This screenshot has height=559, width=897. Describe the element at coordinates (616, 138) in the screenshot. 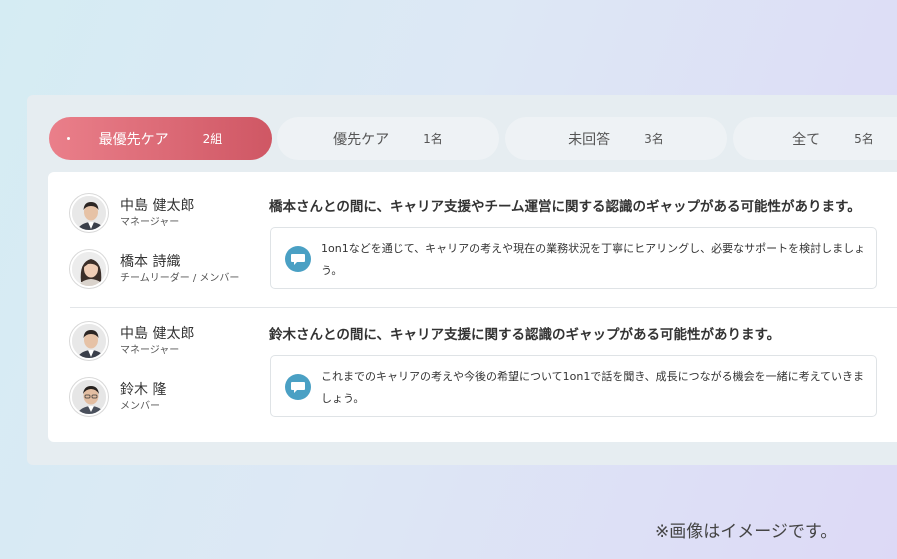

I see `tab-unanswered: 未回答 3名` at that location.